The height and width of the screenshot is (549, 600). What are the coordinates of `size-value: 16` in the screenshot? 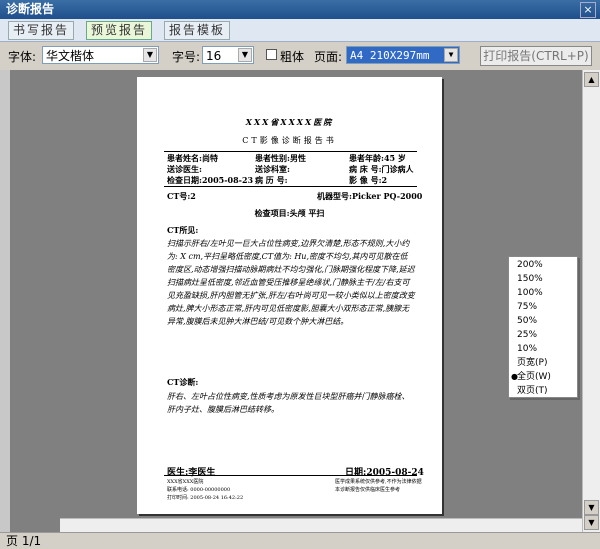 It's located at (214, 56).